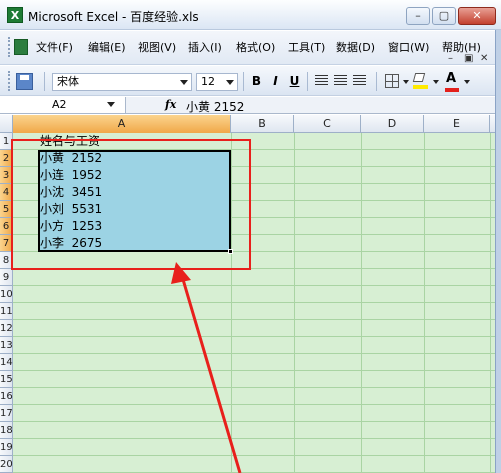 This screenshot has width=501, height=473. I want to click on row-header-20: 20, so click(6, 464).